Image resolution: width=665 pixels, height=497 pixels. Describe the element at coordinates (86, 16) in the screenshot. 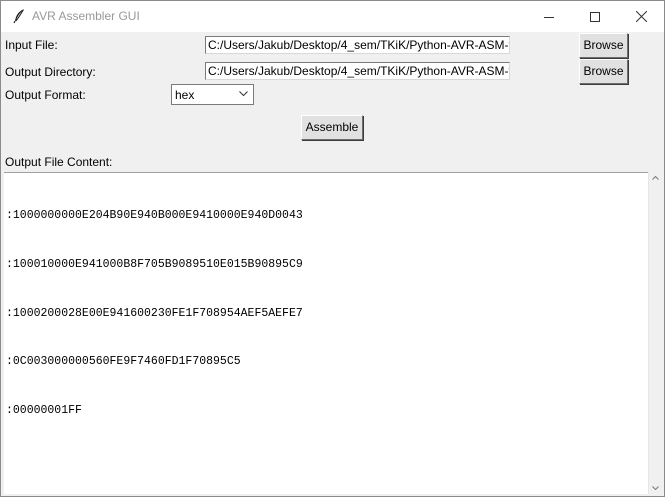

I see `window-title: AVR Assembler GUI` at that location.